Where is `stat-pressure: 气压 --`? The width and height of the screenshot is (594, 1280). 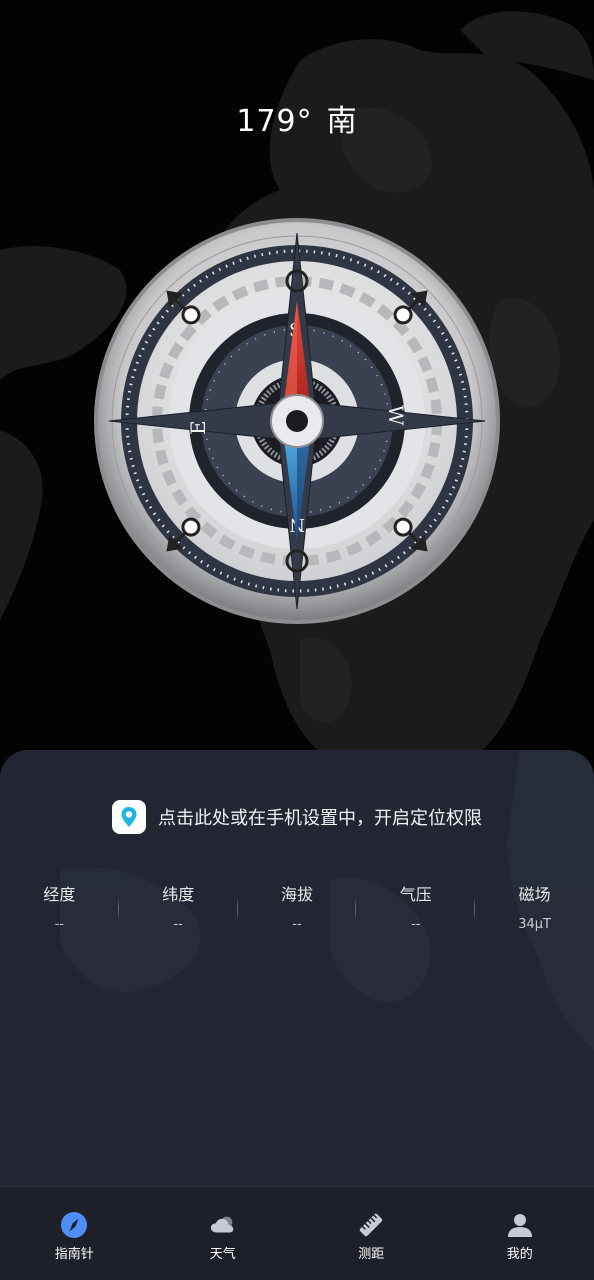
stat-pressure: 气压 -- is located at coordinates (416, 909).